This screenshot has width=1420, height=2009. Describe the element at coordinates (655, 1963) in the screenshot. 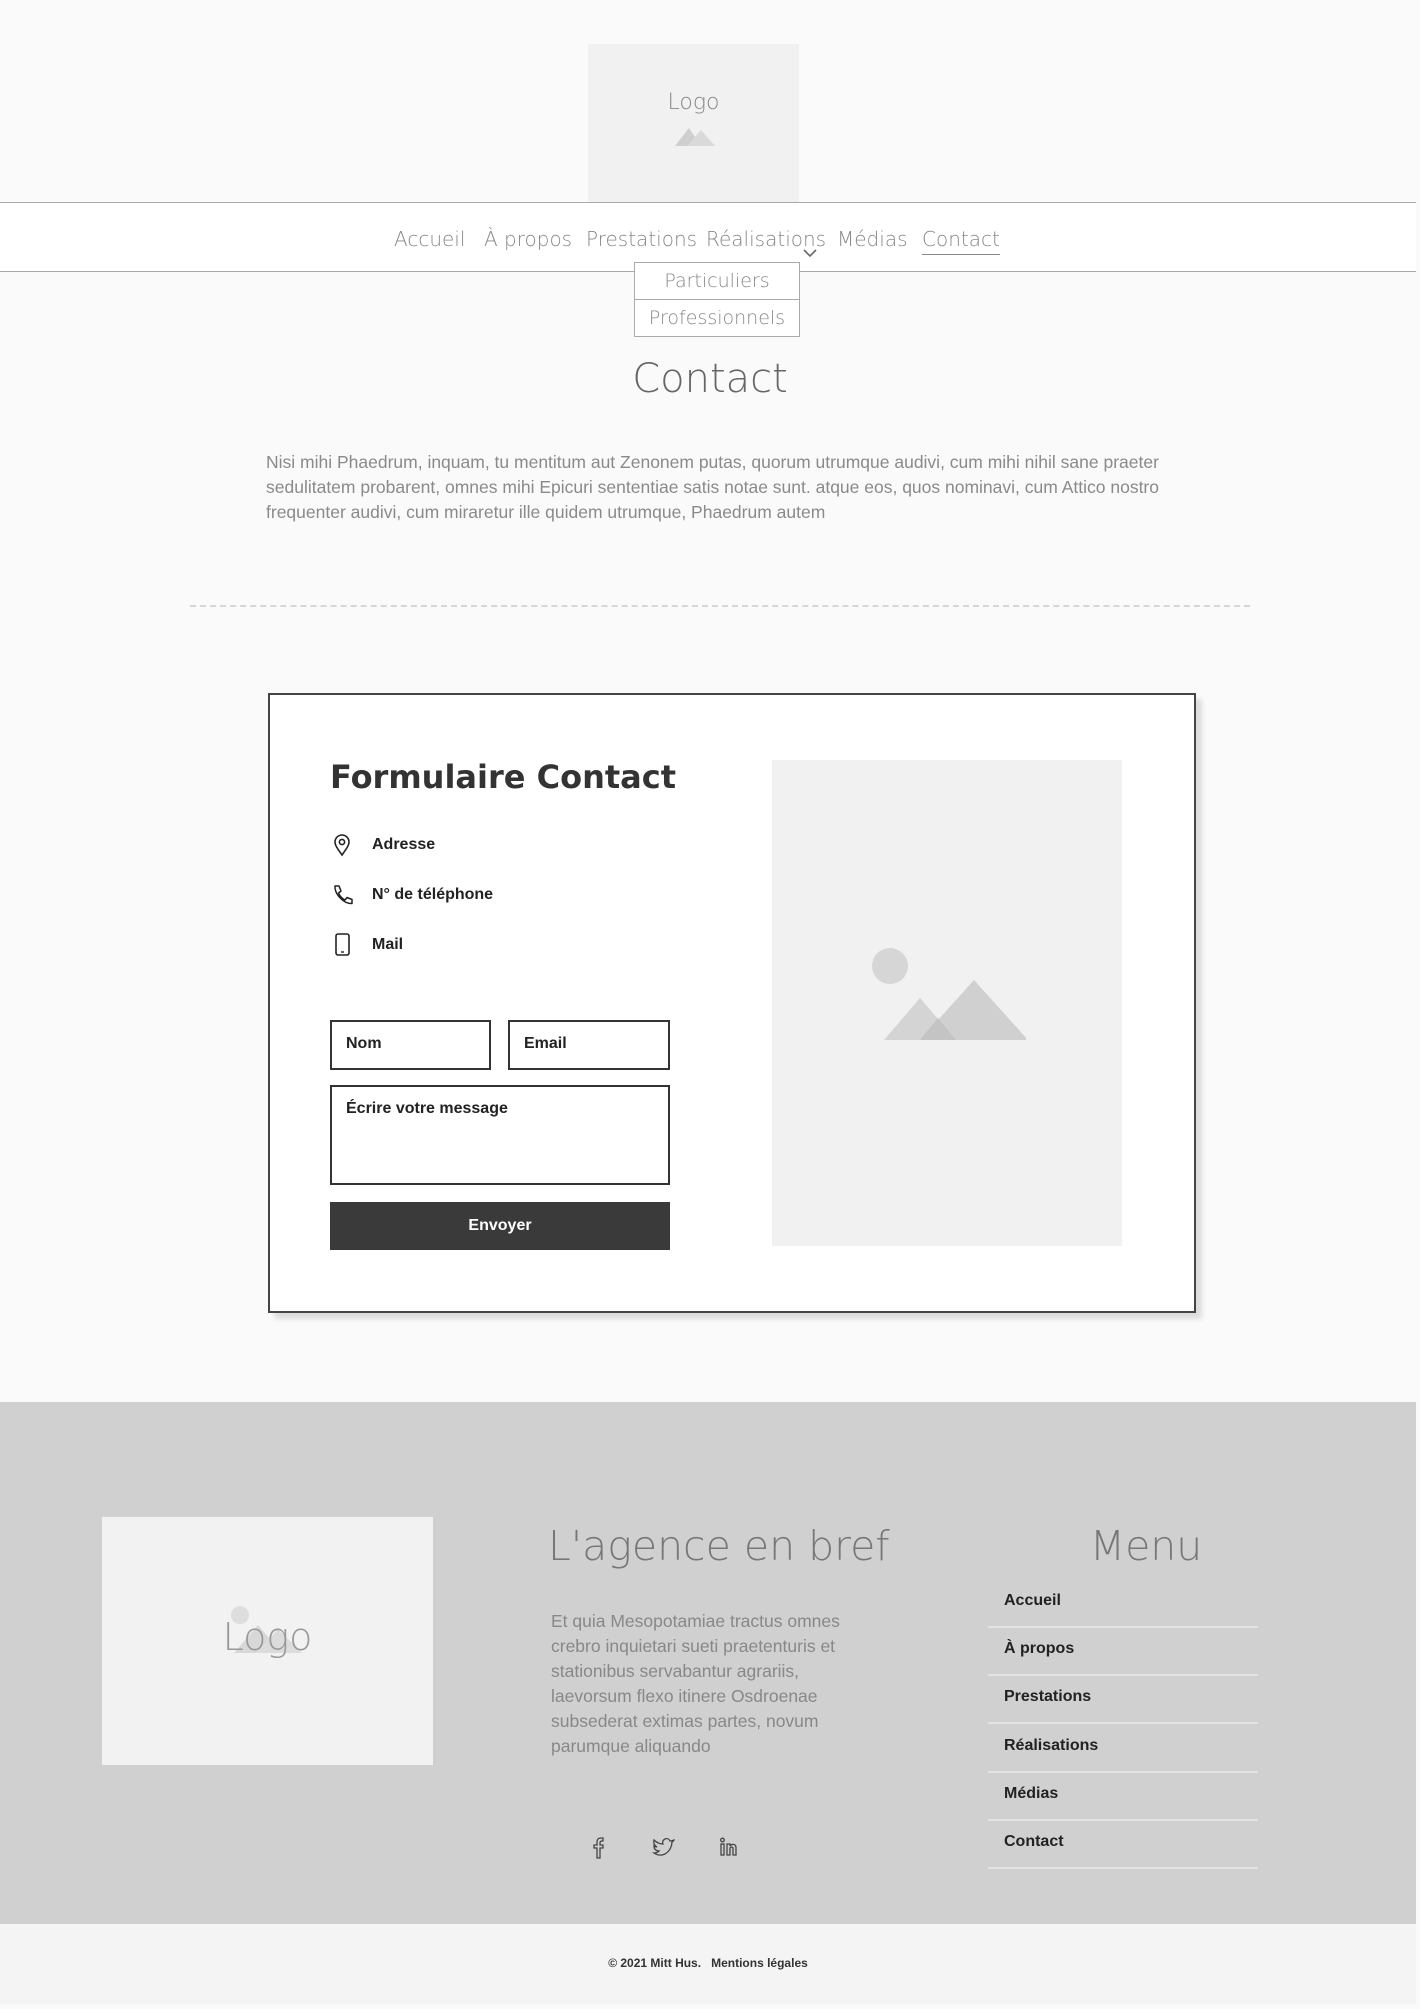

I see `copyright-text: © 2021 Mitt Hus.` at that location.